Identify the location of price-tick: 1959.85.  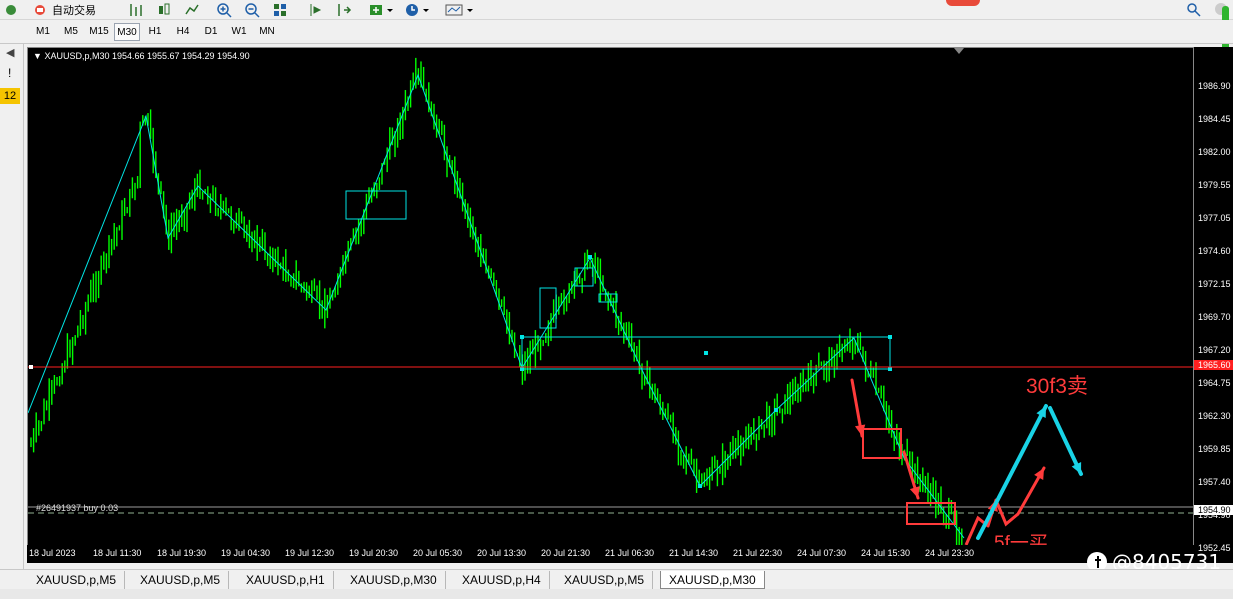
(1214, 449).